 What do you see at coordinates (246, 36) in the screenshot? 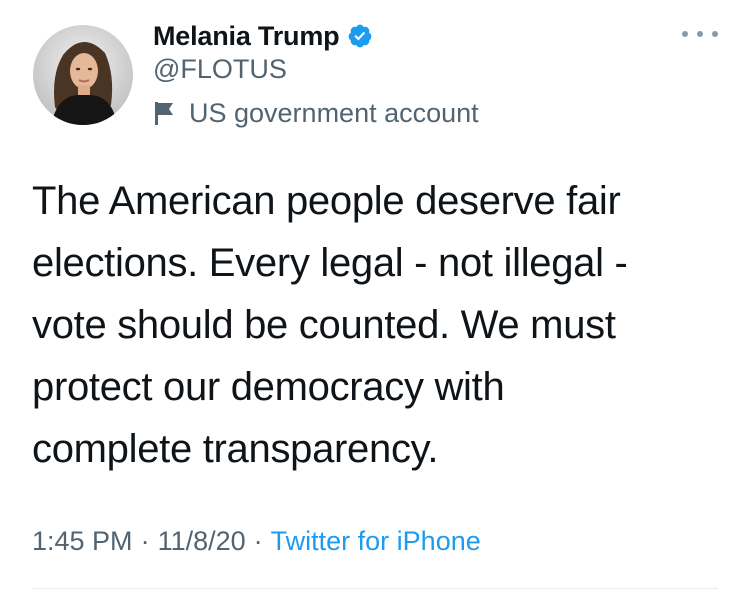
I see `author-display-name: Melania Trump` at bounding box center [246, 36].